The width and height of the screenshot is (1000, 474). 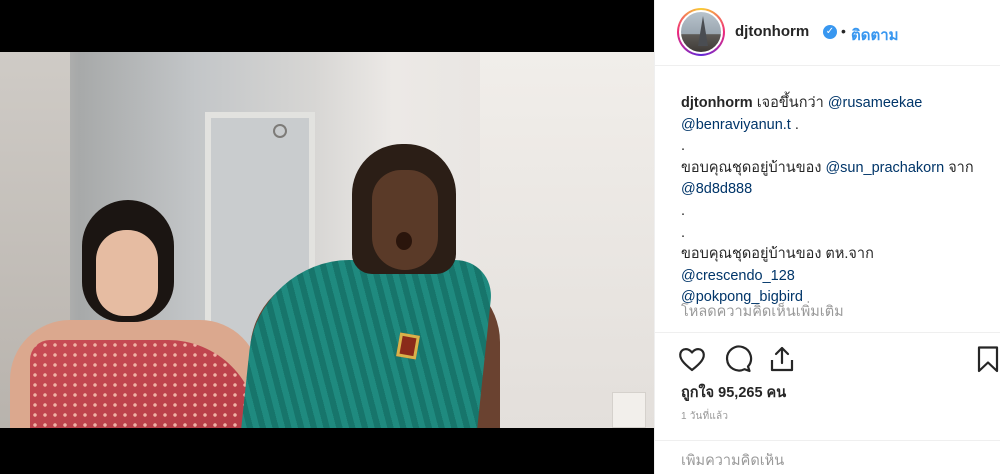 I want to click on comment-bar, so click(x=827, y=457).